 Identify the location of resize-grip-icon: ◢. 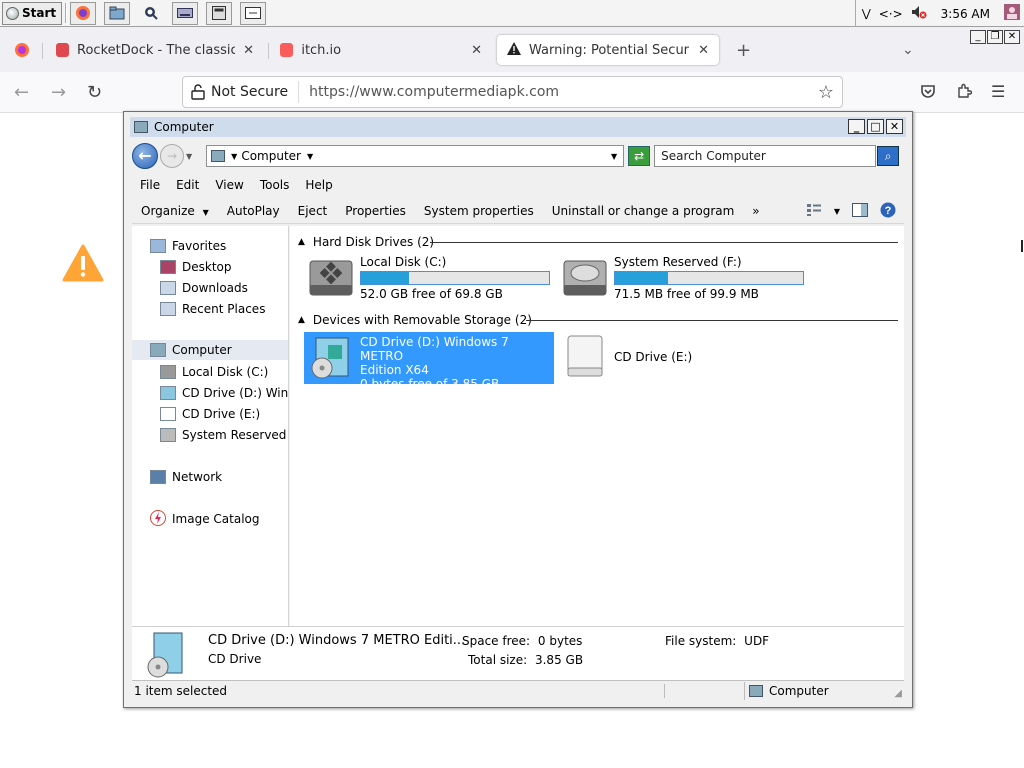
(898, 693).